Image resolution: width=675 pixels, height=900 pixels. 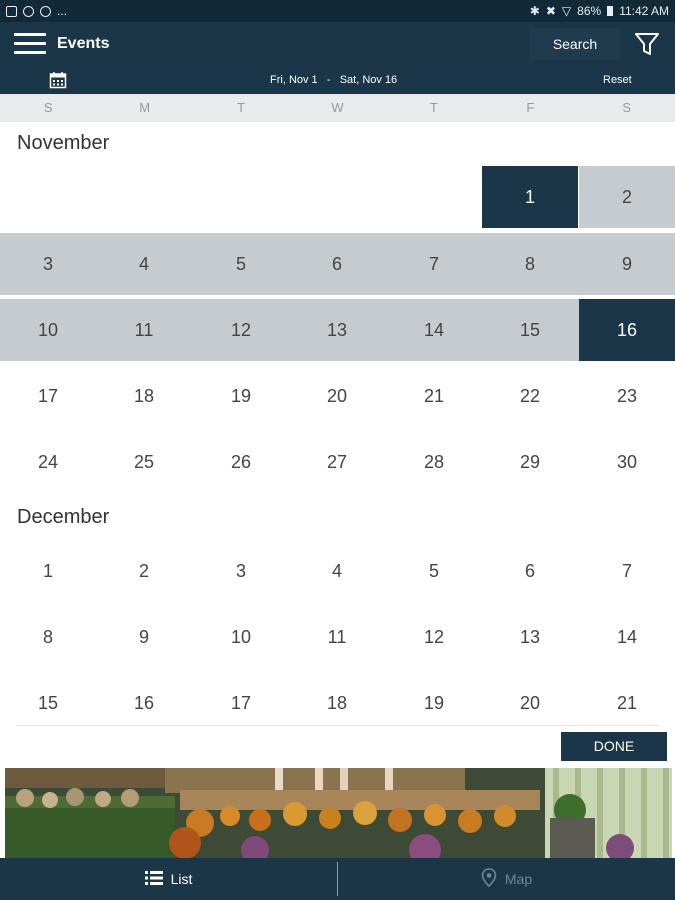 I want to click on map-pin-icon, so click(x=489, y=879).